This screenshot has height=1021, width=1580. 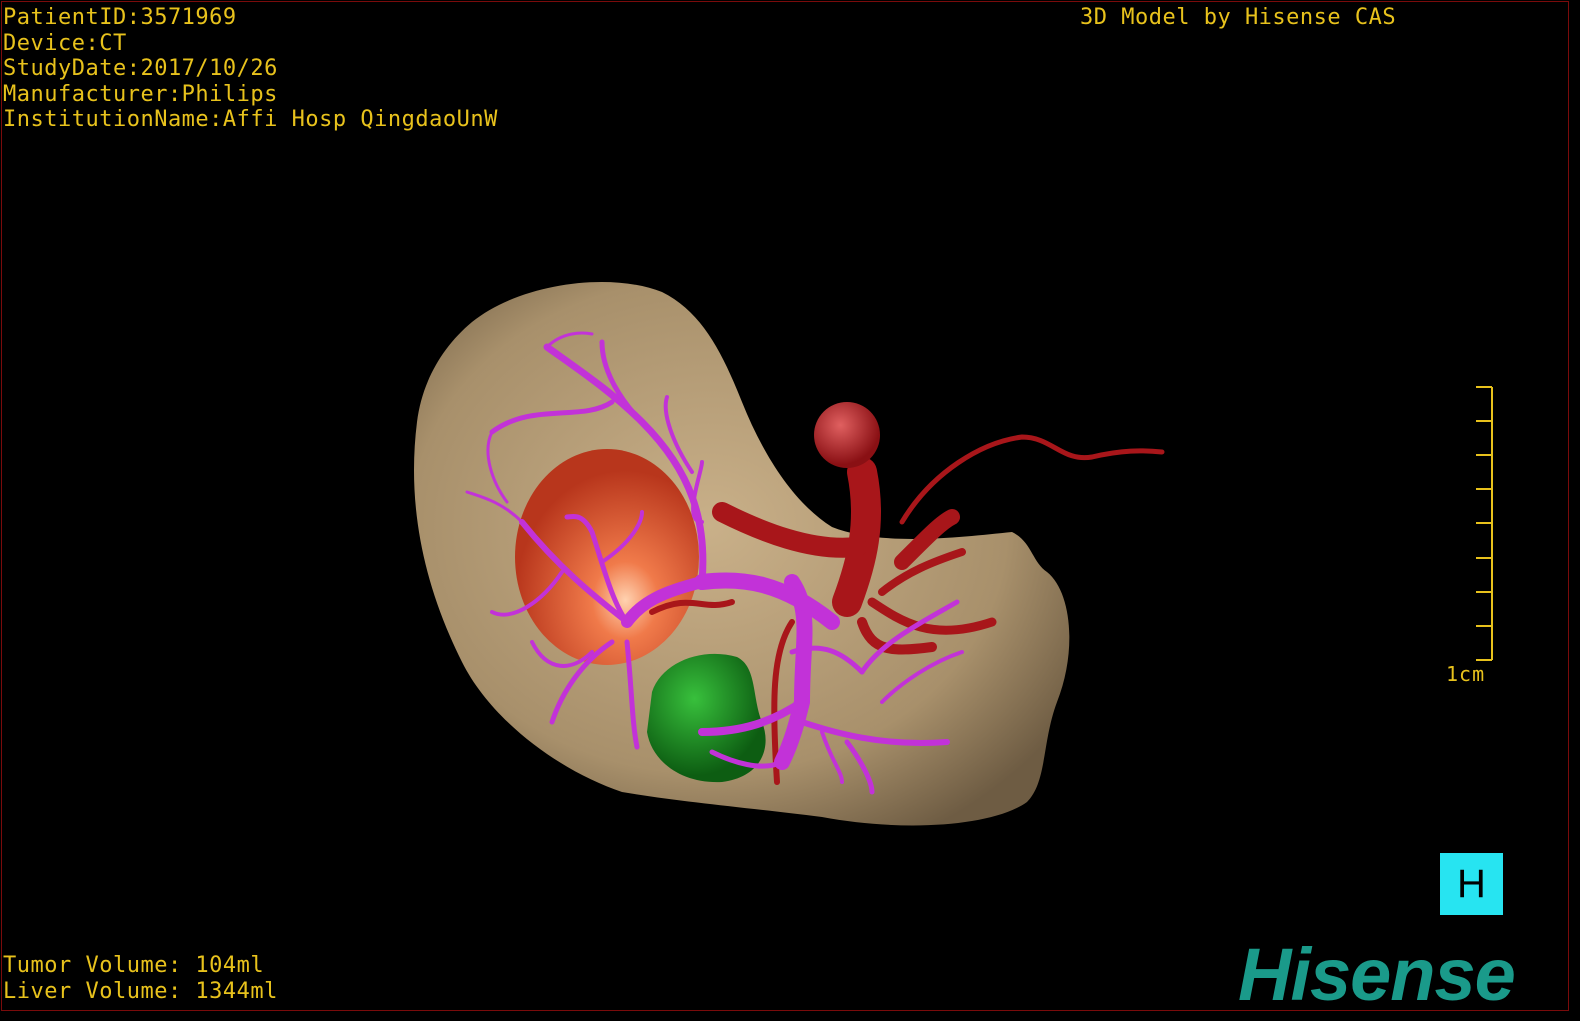 I want to click on tumor-volume-label: Tumor Volume: 104ml, so click(x=134, y=965).